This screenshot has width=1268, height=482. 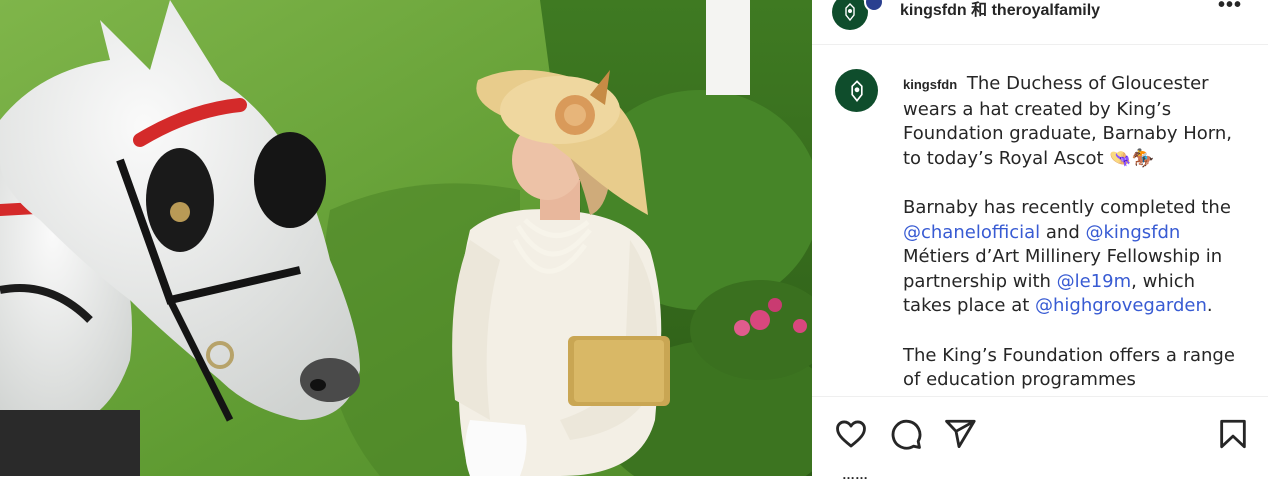 What do you see at coordinates (1121, 305) in the screenshot?
I see `mention-highgrovegarden: @highgrovegarden` at bounding box center [1121, 305].